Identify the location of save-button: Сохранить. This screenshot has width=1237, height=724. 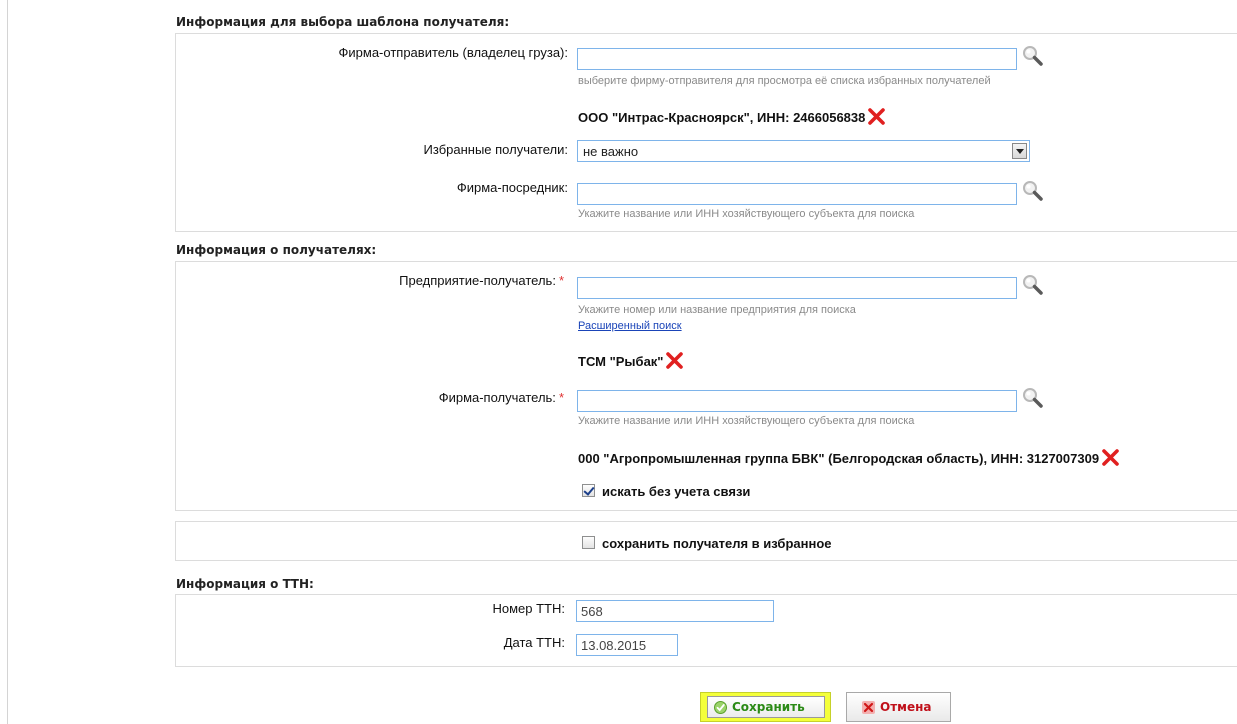
(765, 707).